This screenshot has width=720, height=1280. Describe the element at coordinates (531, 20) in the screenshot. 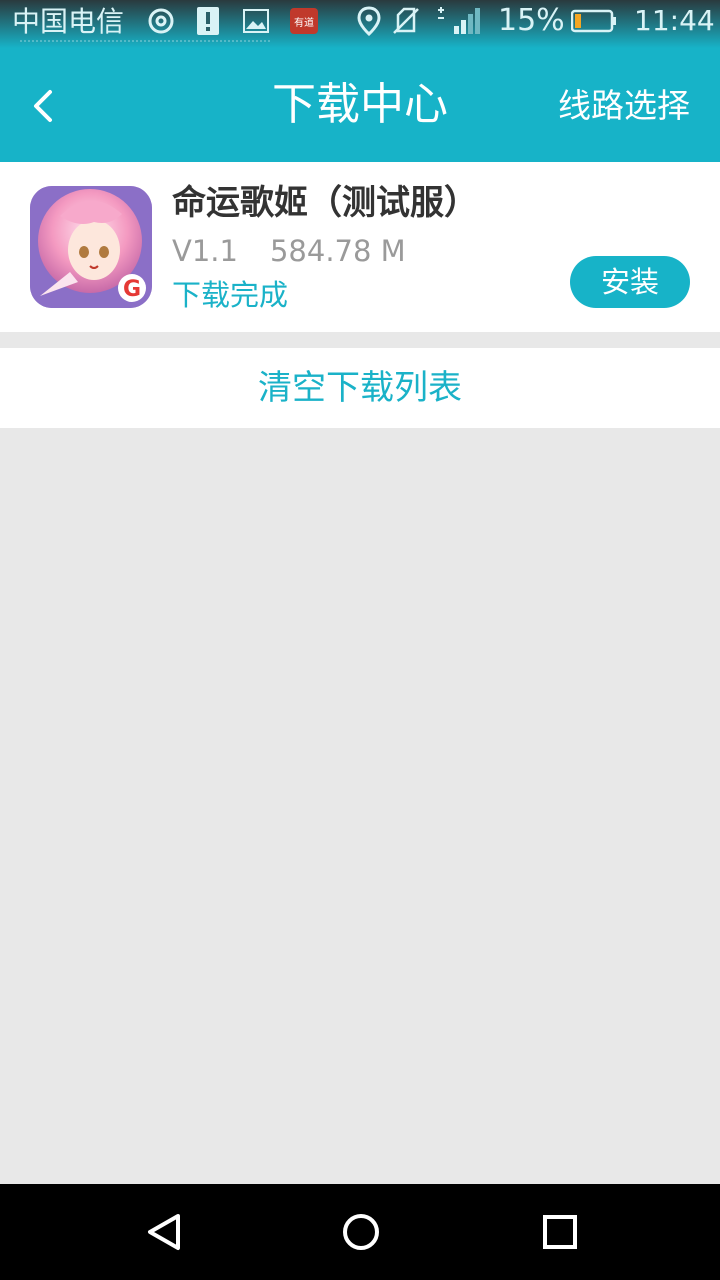

I see `battery-percent: 15%` at that location.